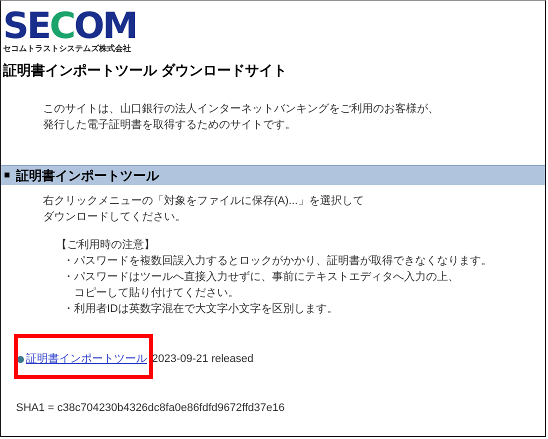  What do you see at coordinates (204, 201) in the screenshot?
I see `instruction-text: 右クリックメニューの「対象をファイルに保存(A)...」を選択して` at bounding box center [204, 201].